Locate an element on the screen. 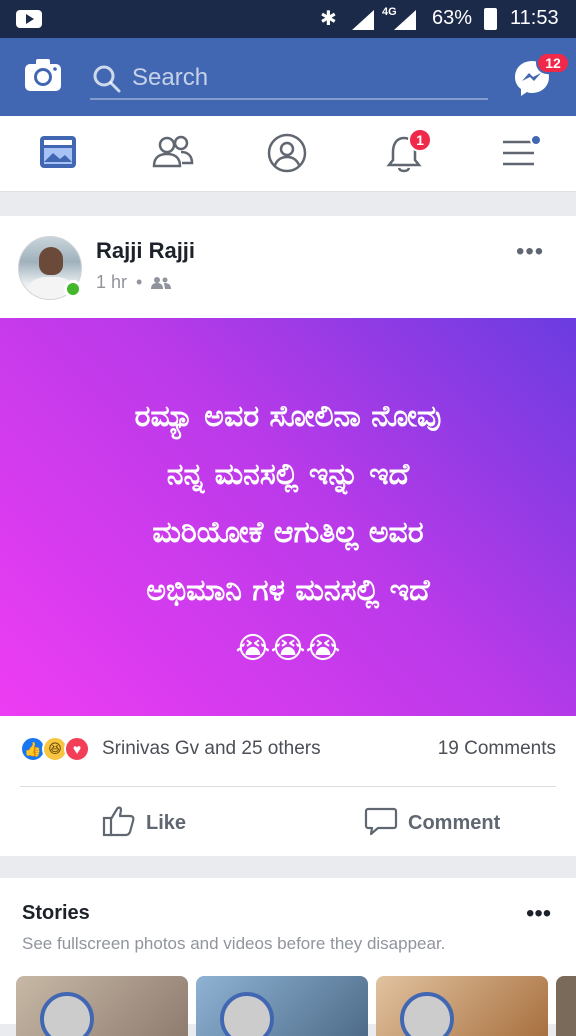  online-indicator is located at coordinates (73, 289).